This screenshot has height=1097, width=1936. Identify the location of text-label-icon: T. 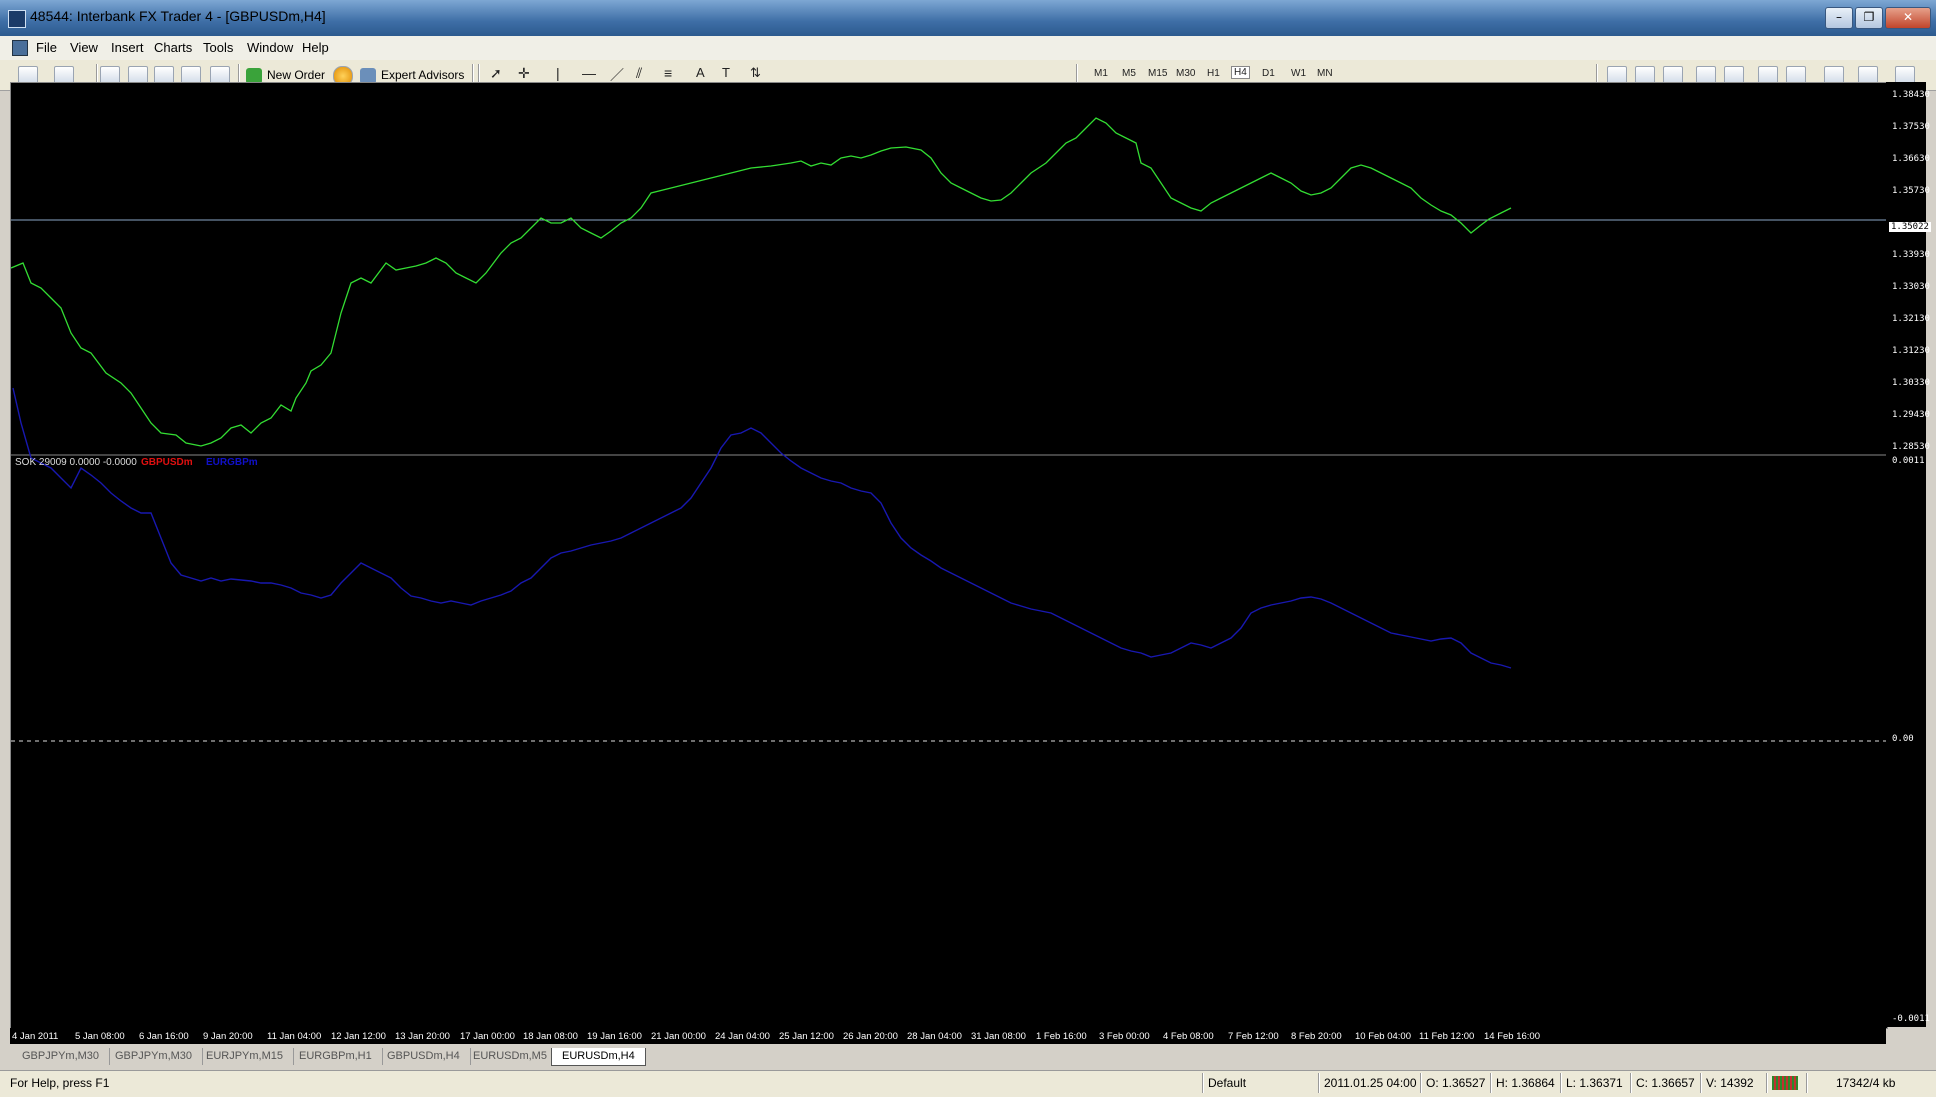
(726, 72).